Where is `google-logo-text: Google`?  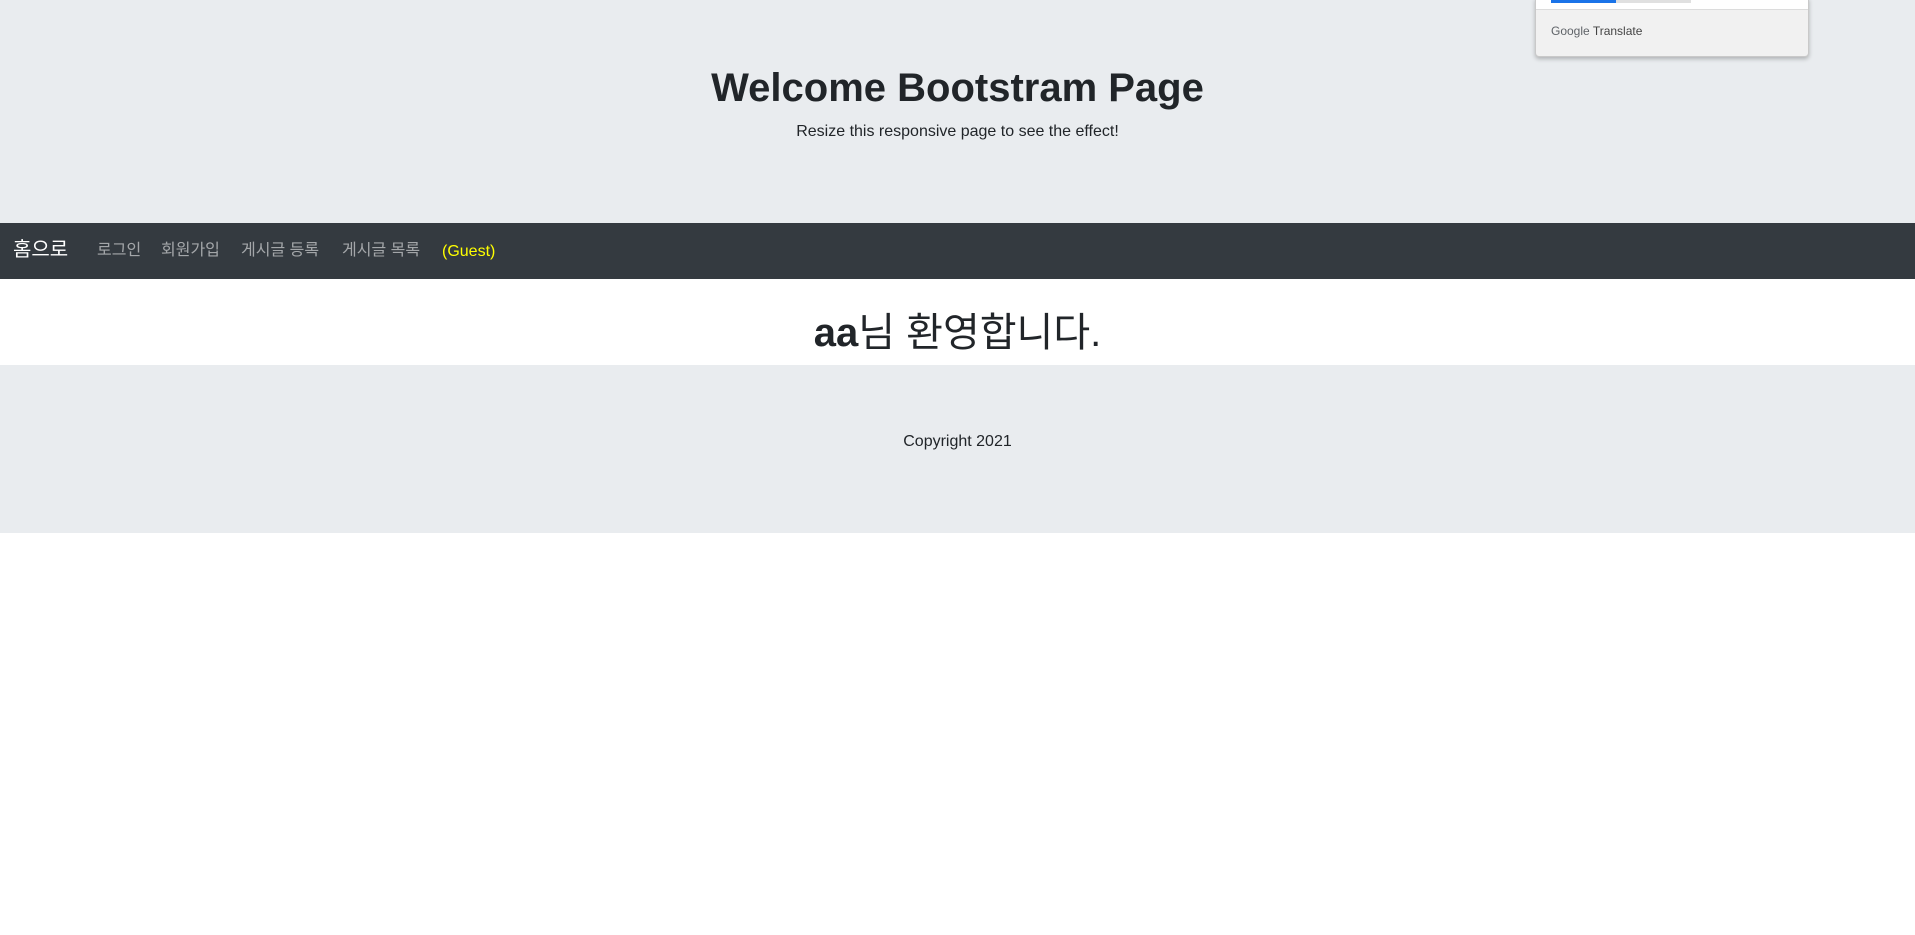
google-logo-text: Google is located at coordinates (1570, 31).